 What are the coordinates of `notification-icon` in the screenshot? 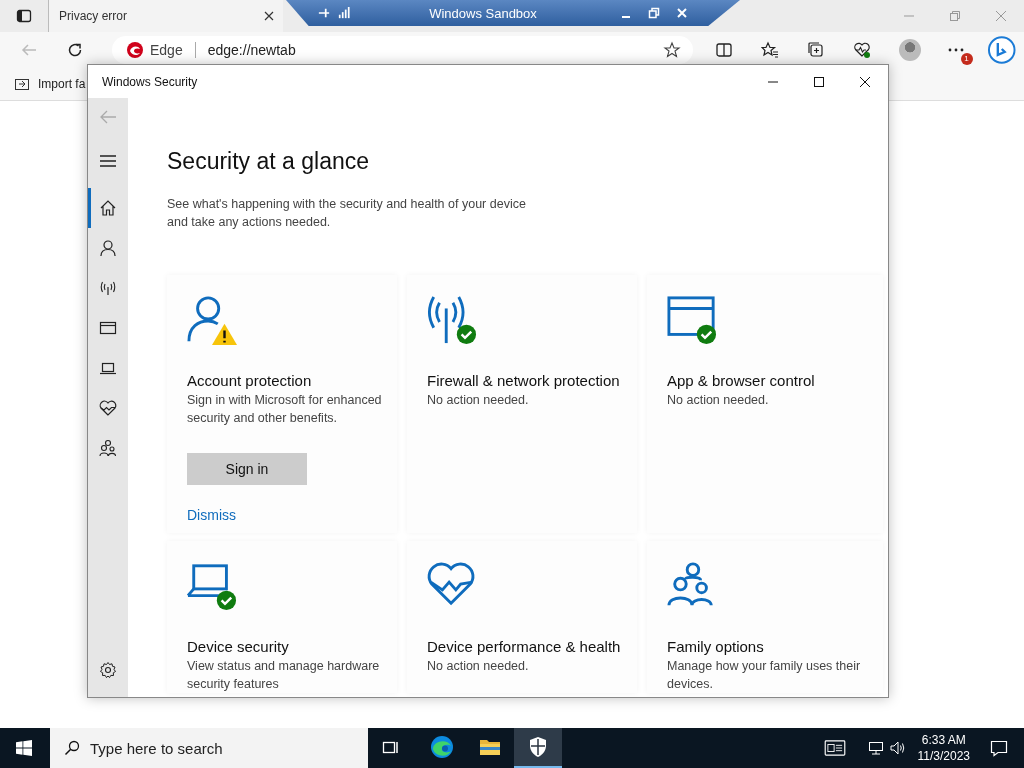 It's located at (999, 748).